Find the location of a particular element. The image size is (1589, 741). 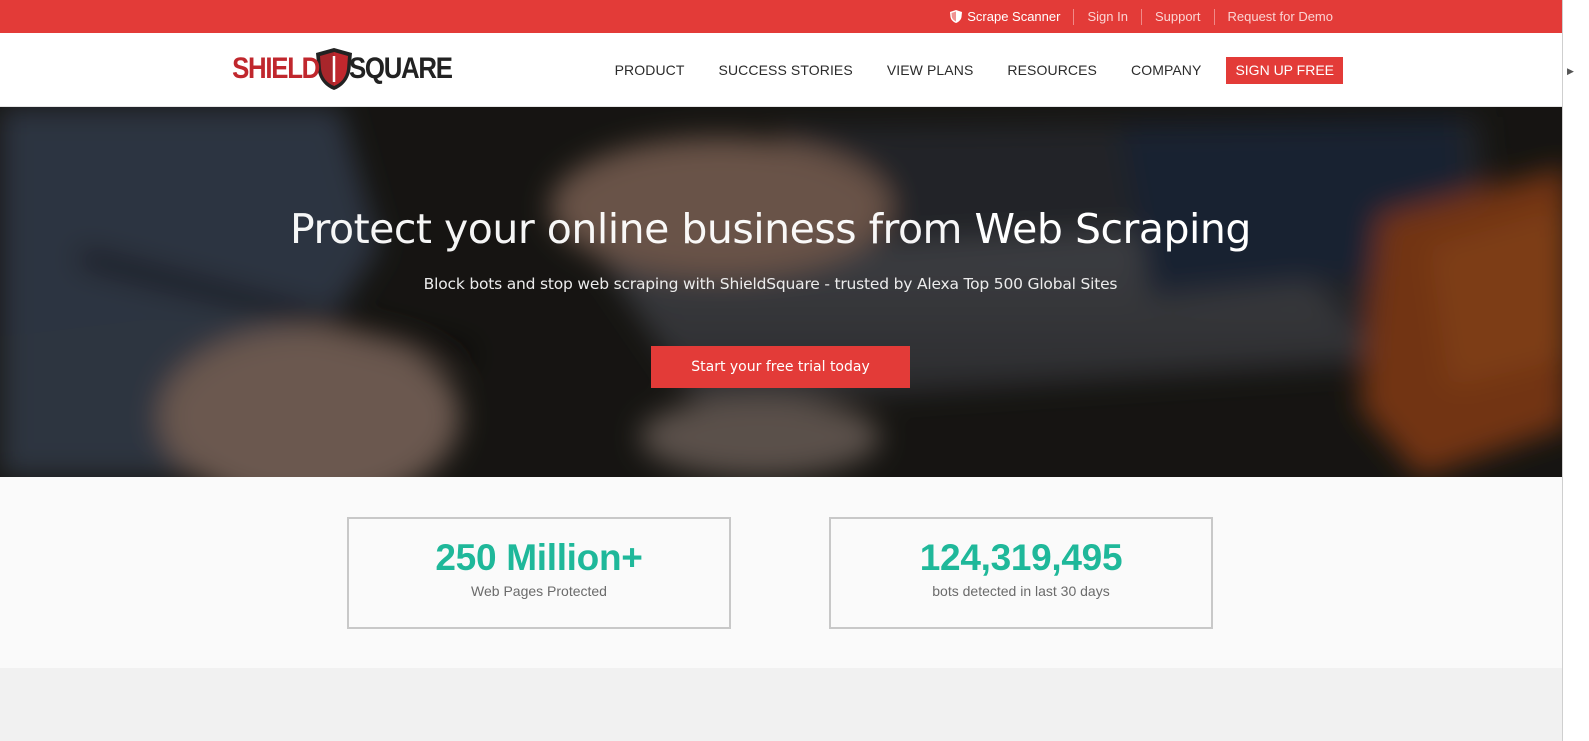

support-link: Support is located at coordinates (1177, 16).